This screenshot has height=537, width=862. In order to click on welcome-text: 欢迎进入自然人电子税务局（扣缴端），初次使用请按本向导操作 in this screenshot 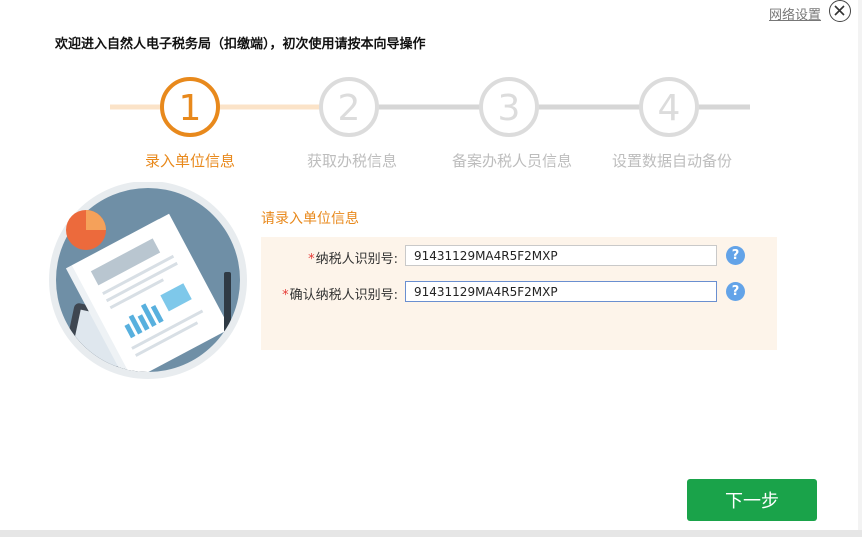, I will do `click(240, 44)`.